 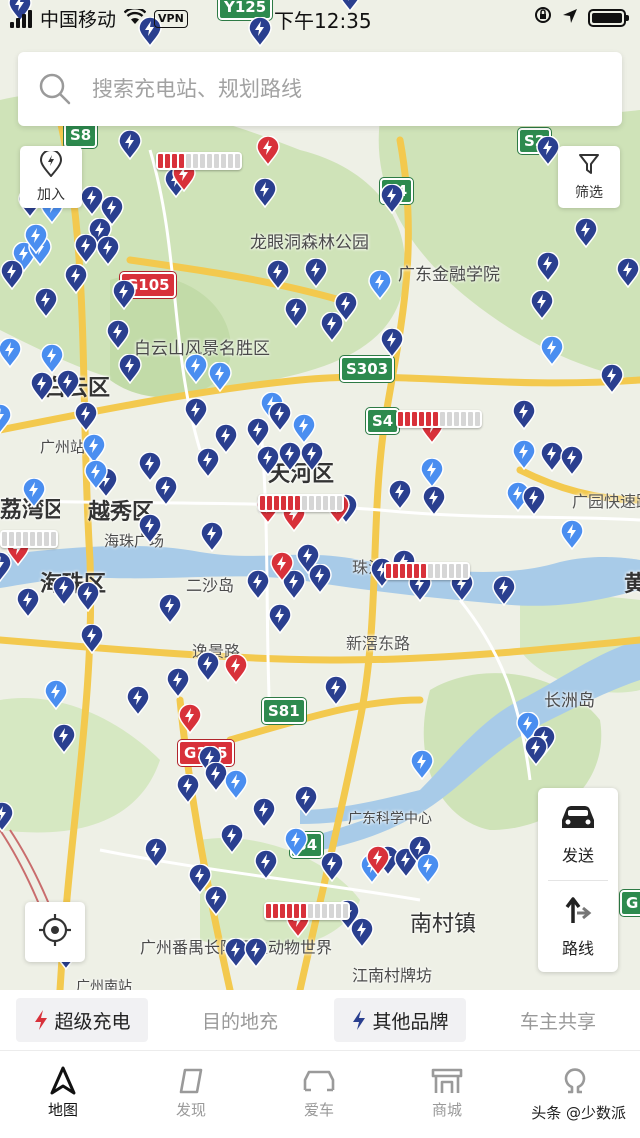 I want to click on route-button: 路线, so click(x=578, y=927).